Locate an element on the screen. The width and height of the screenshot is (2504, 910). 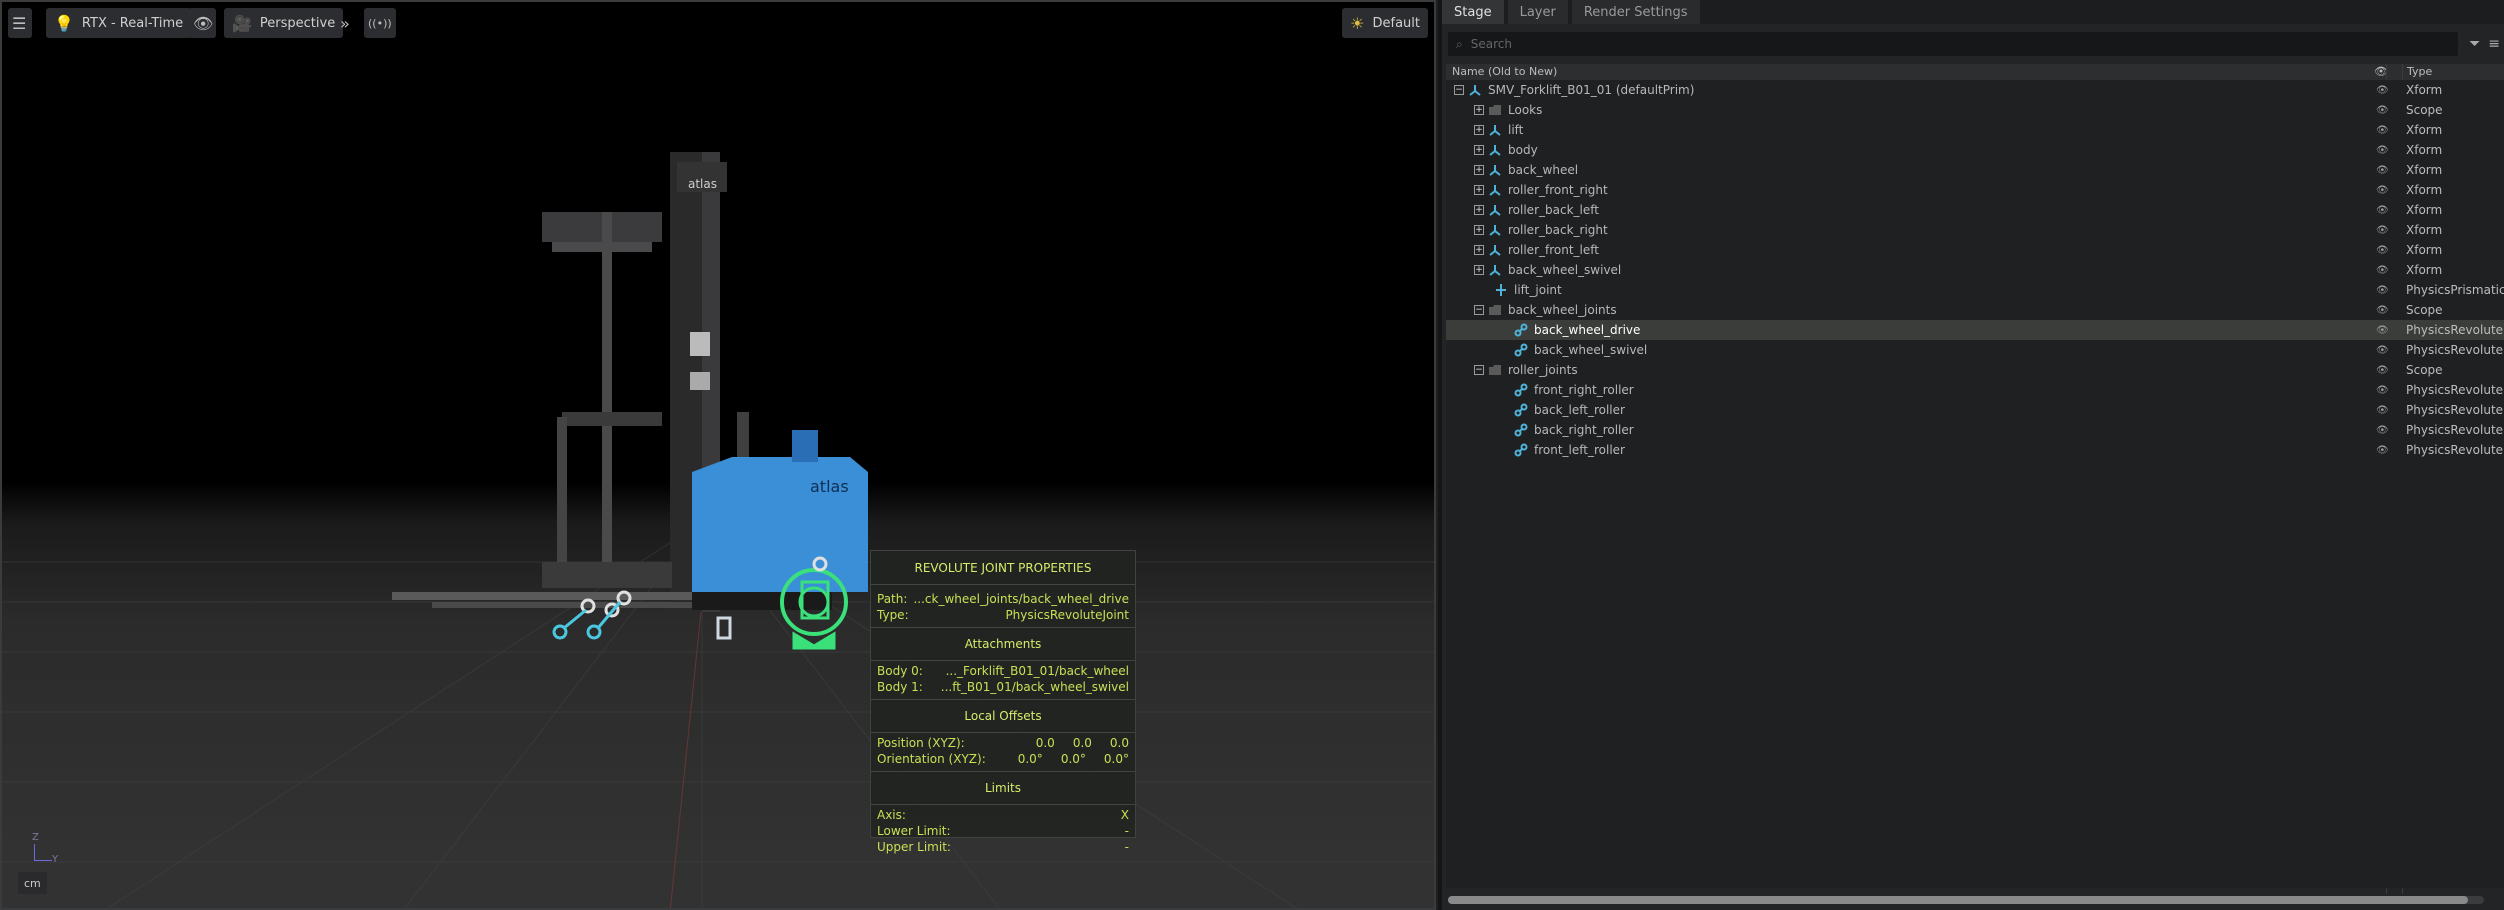
tree-row: + body 👁 Xform is located at coordinates (1975, 150).